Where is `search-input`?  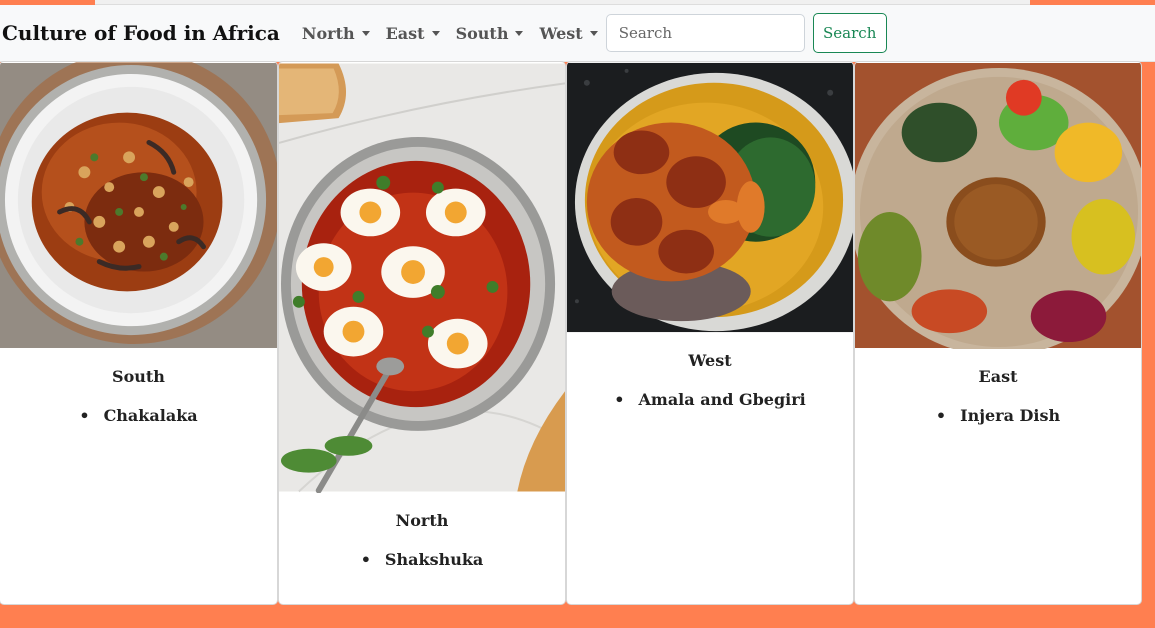
search-input is located at coordinates (705, 33).